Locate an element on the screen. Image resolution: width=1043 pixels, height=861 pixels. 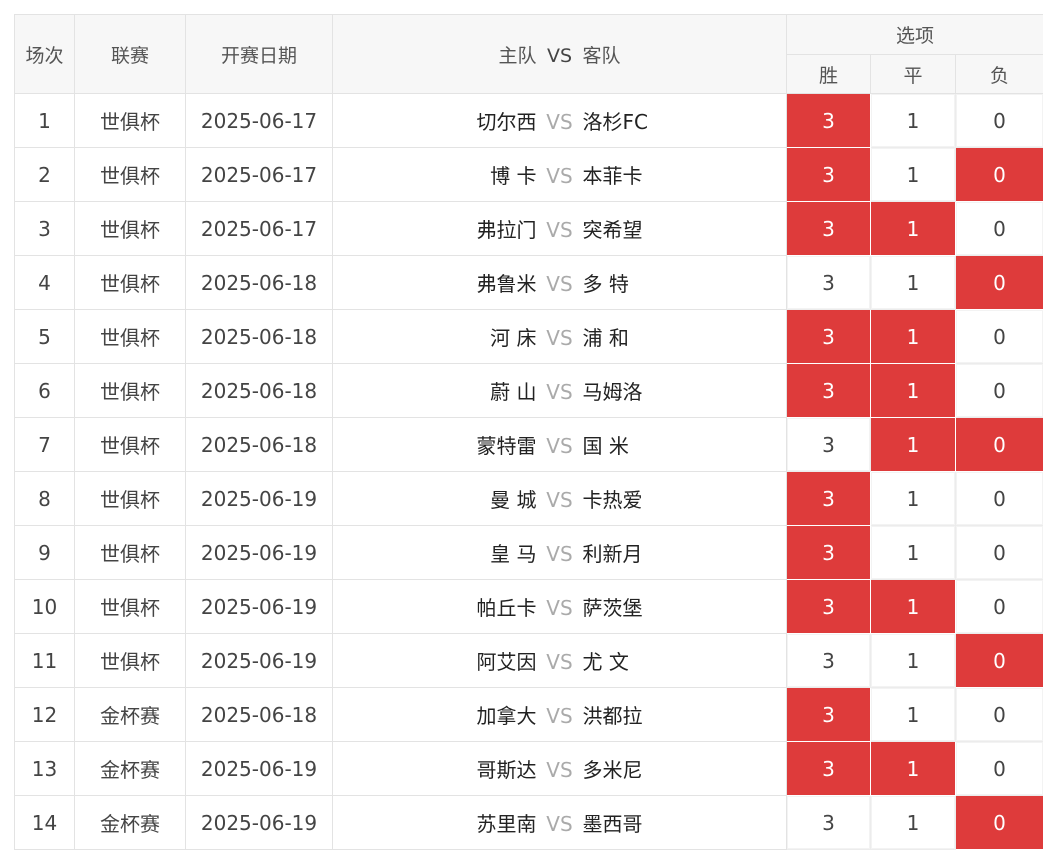
match-no: 5 is located at coordinates (44, 336).